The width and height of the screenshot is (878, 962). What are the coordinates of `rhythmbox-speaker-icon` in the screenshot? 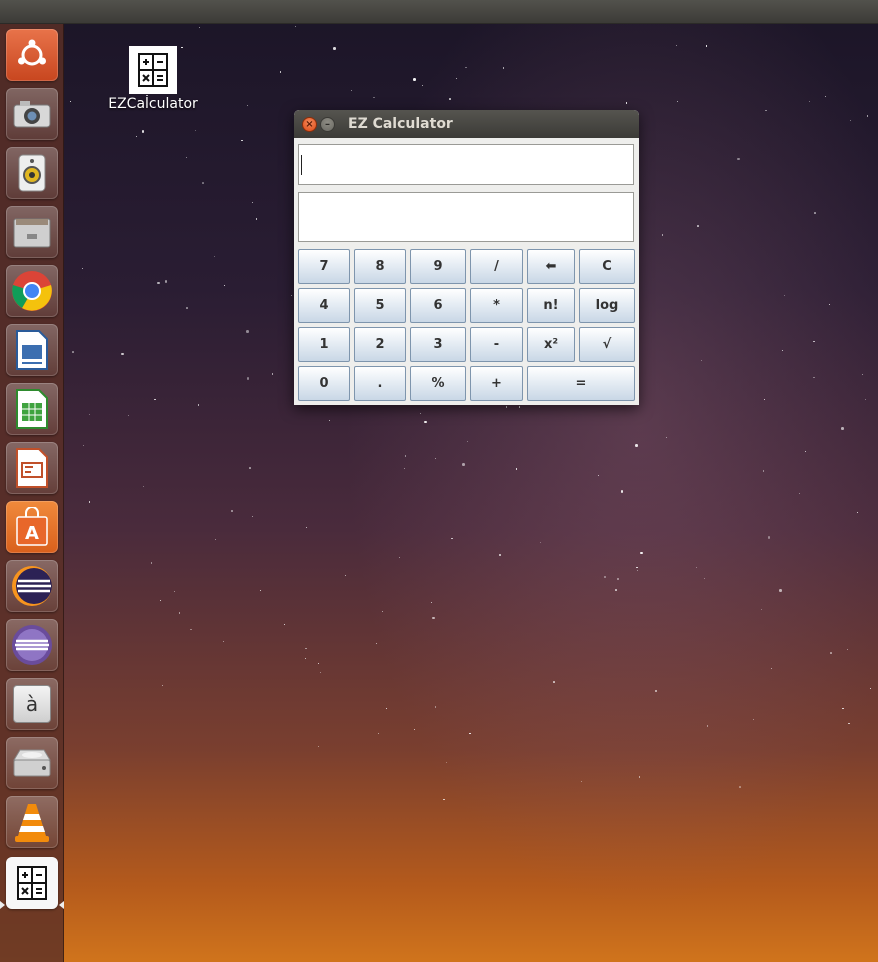 It's located at (32, 173).